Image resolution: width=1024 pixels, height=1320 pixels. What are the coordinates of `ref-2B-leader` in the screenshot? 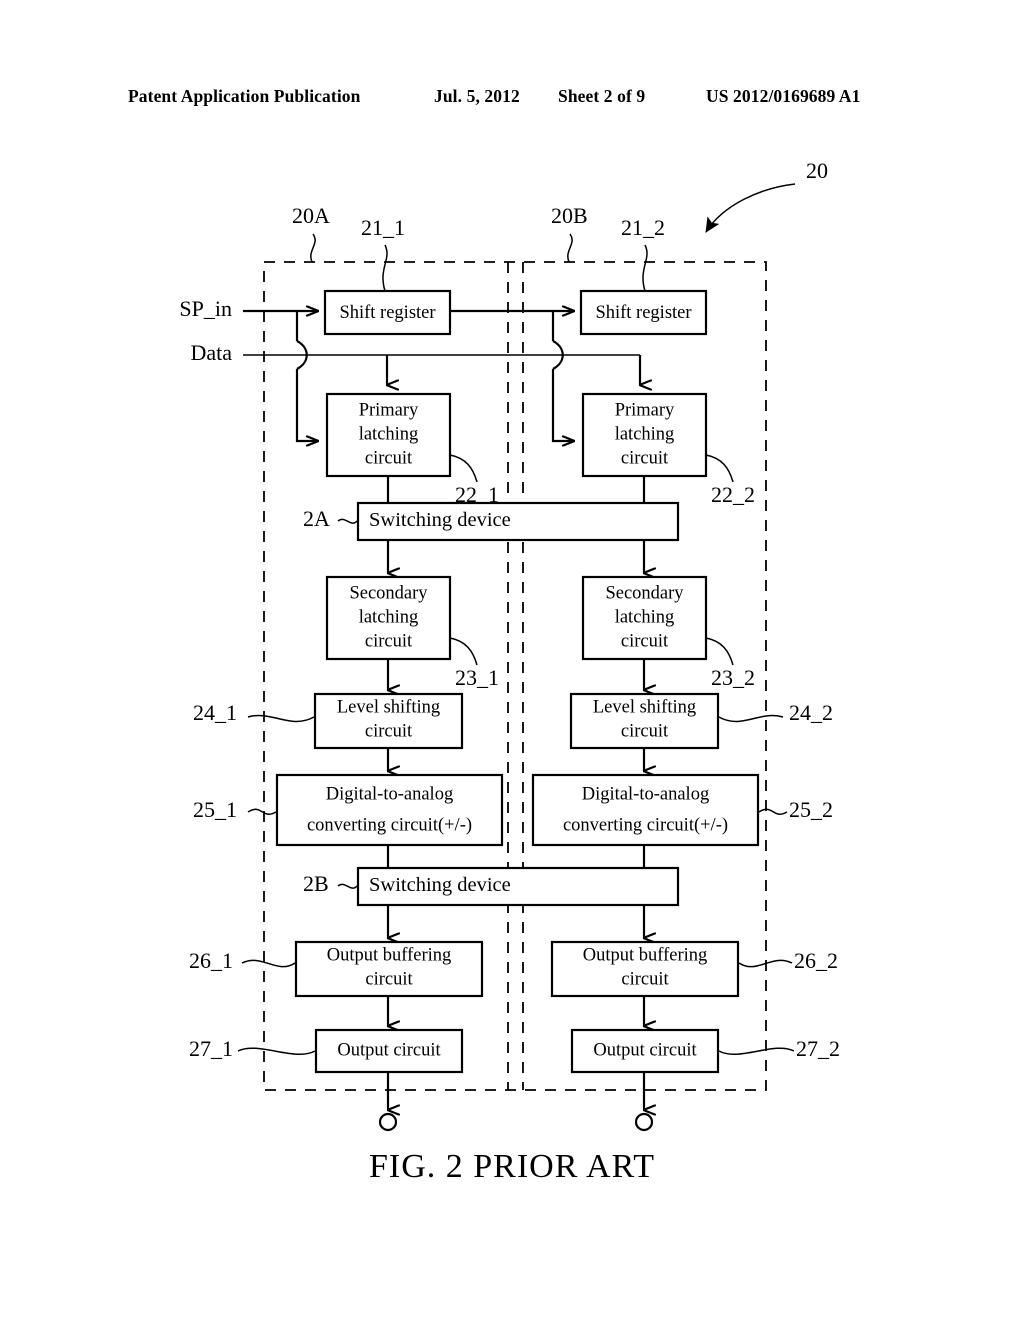 It's located at (347, 886).